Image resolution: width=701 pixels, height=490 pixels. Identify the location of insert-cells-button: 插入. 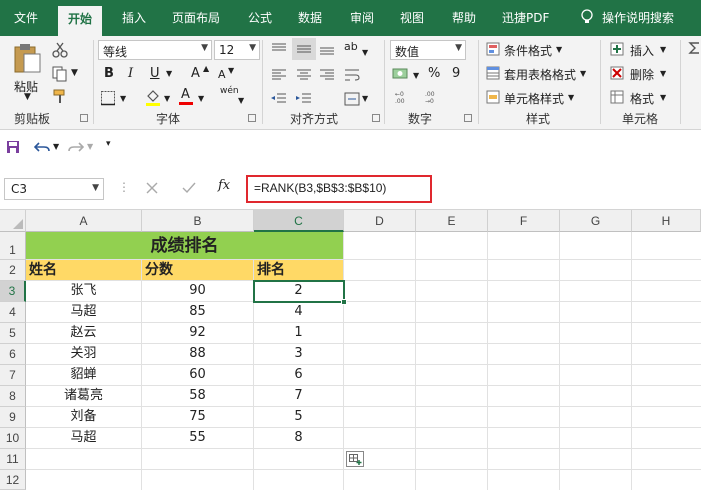
(642, 50).